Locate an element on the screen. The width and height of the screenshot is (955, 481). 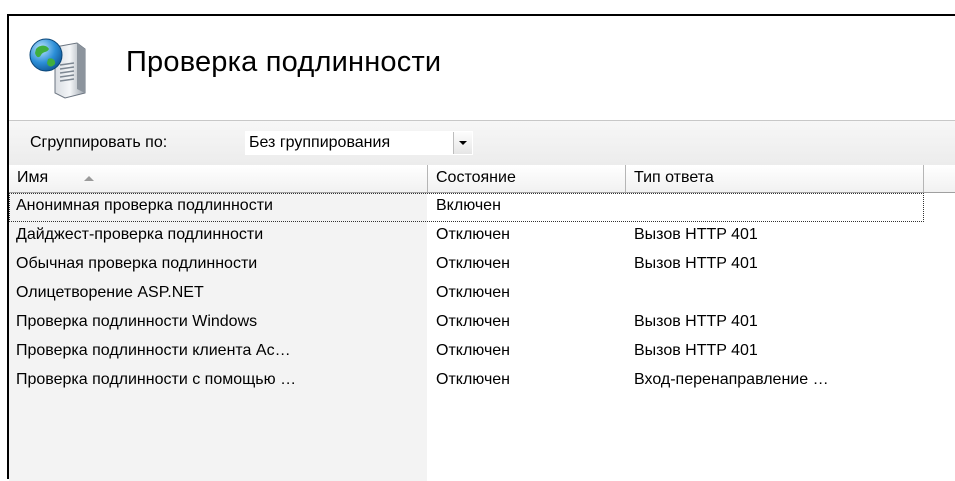
group-by-dropdown: Без группирования is located at coordinates (359, 143).